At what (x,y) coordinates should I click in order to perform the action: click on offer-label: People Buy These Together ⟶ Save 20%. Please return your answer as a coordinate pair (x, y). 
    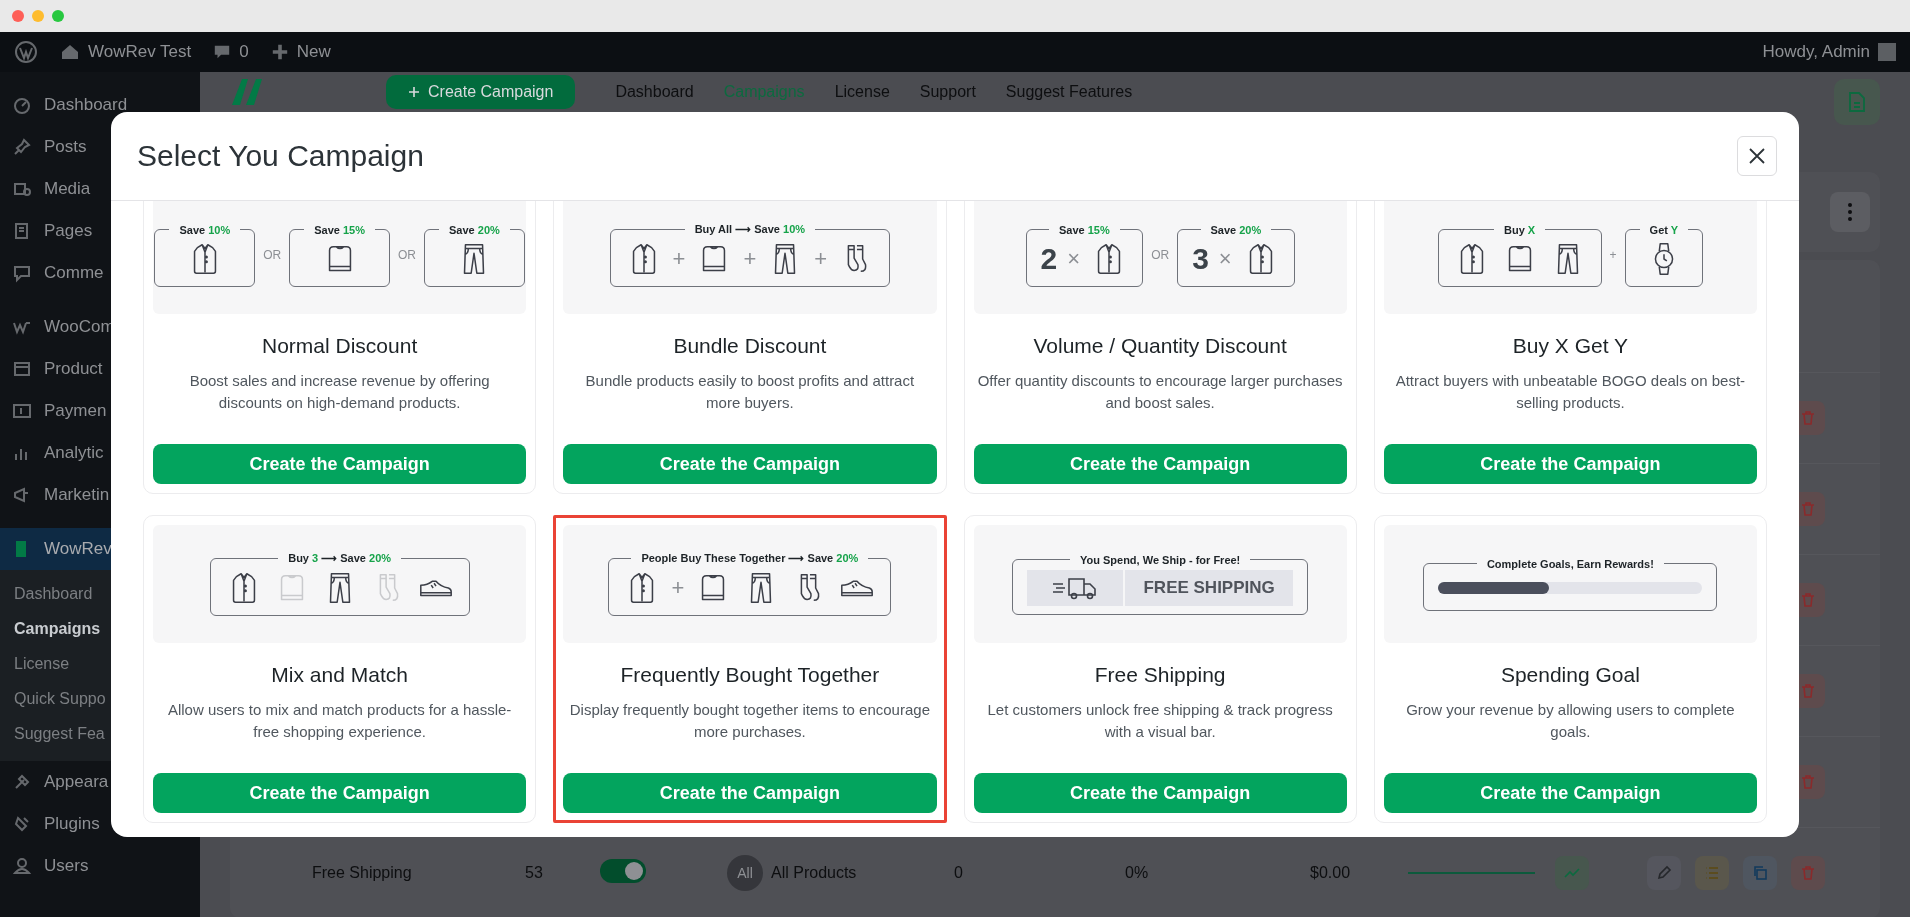
    Looking at the image, I should click on (750, 558).